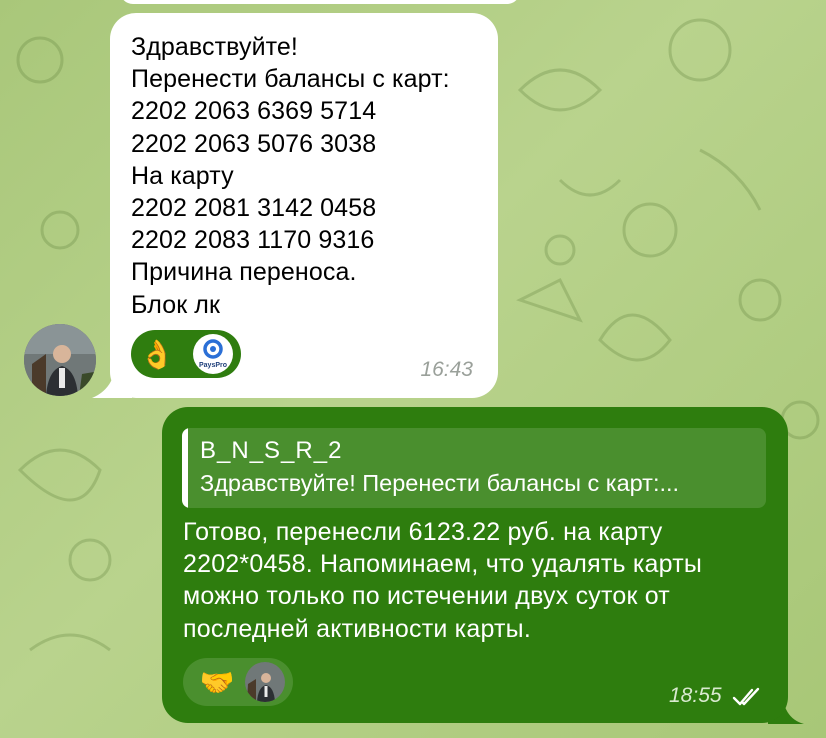 The height and width of the screenshot is (738, 826). What do you see at coordinates (695, 695) in the screenshot?
I see `outgoing-message-time: 18:55` at bounding box center [695, 695].